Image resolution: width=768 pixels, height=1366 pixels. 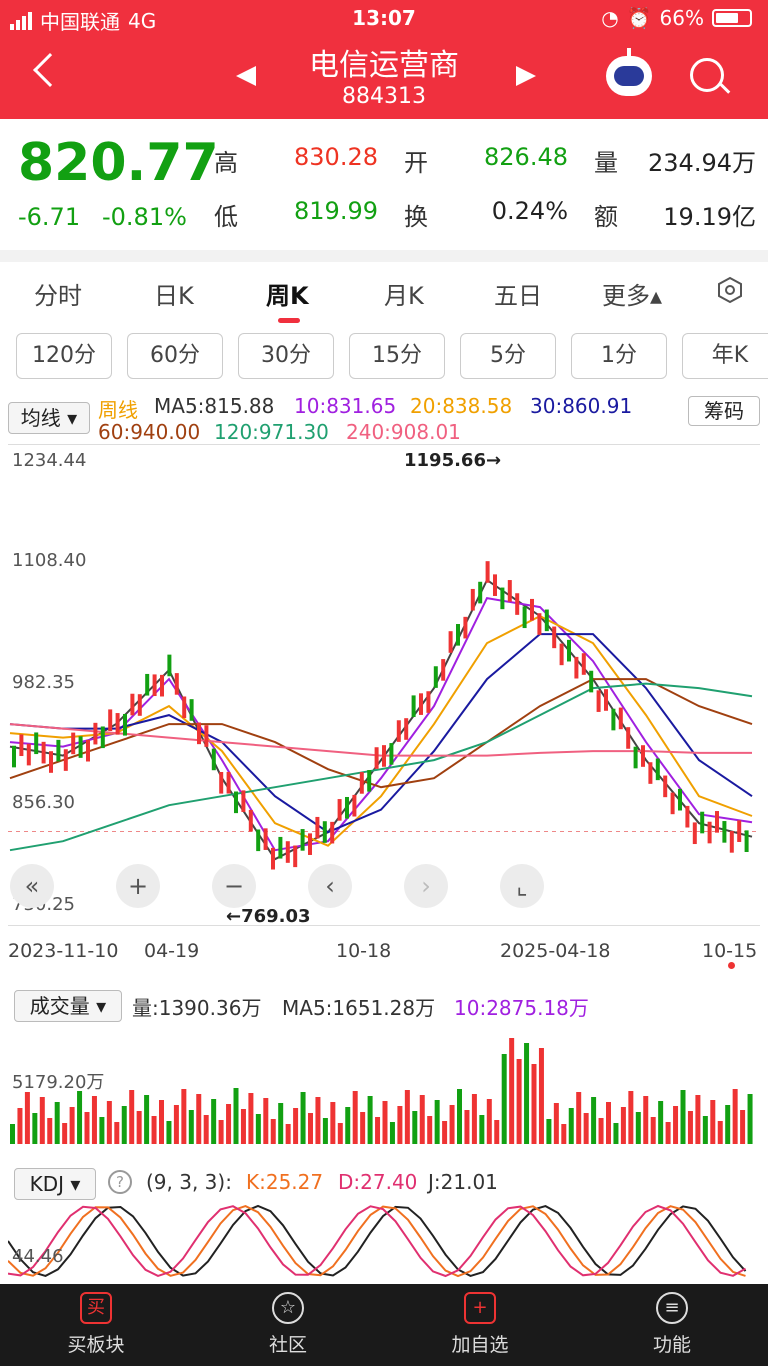 What do you see at coordinates (702, 163) in the screenshot?
I see `volume-value: 234.94万` at bounding box center [702, 163].